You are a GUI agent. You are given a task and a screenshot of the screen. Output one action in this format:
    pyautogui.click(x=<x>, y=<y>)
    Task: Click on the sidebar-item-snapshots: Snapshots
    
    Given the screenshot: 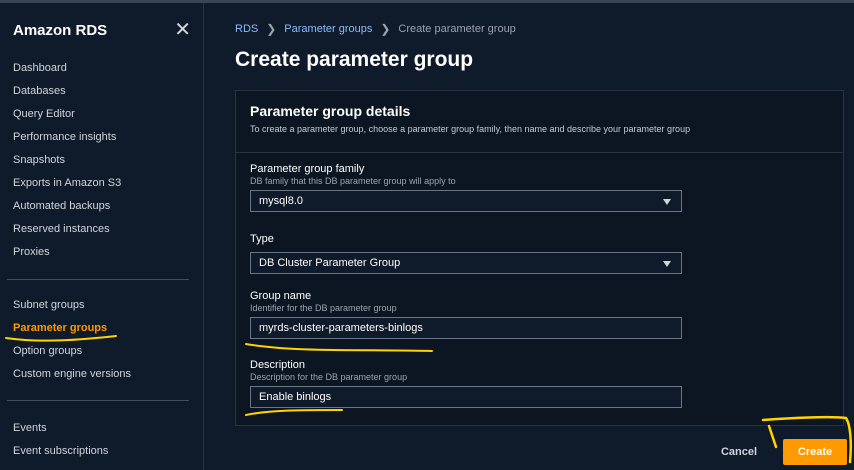 What is the action you would take?
    pyautogui.click(x=102, y=160)
    